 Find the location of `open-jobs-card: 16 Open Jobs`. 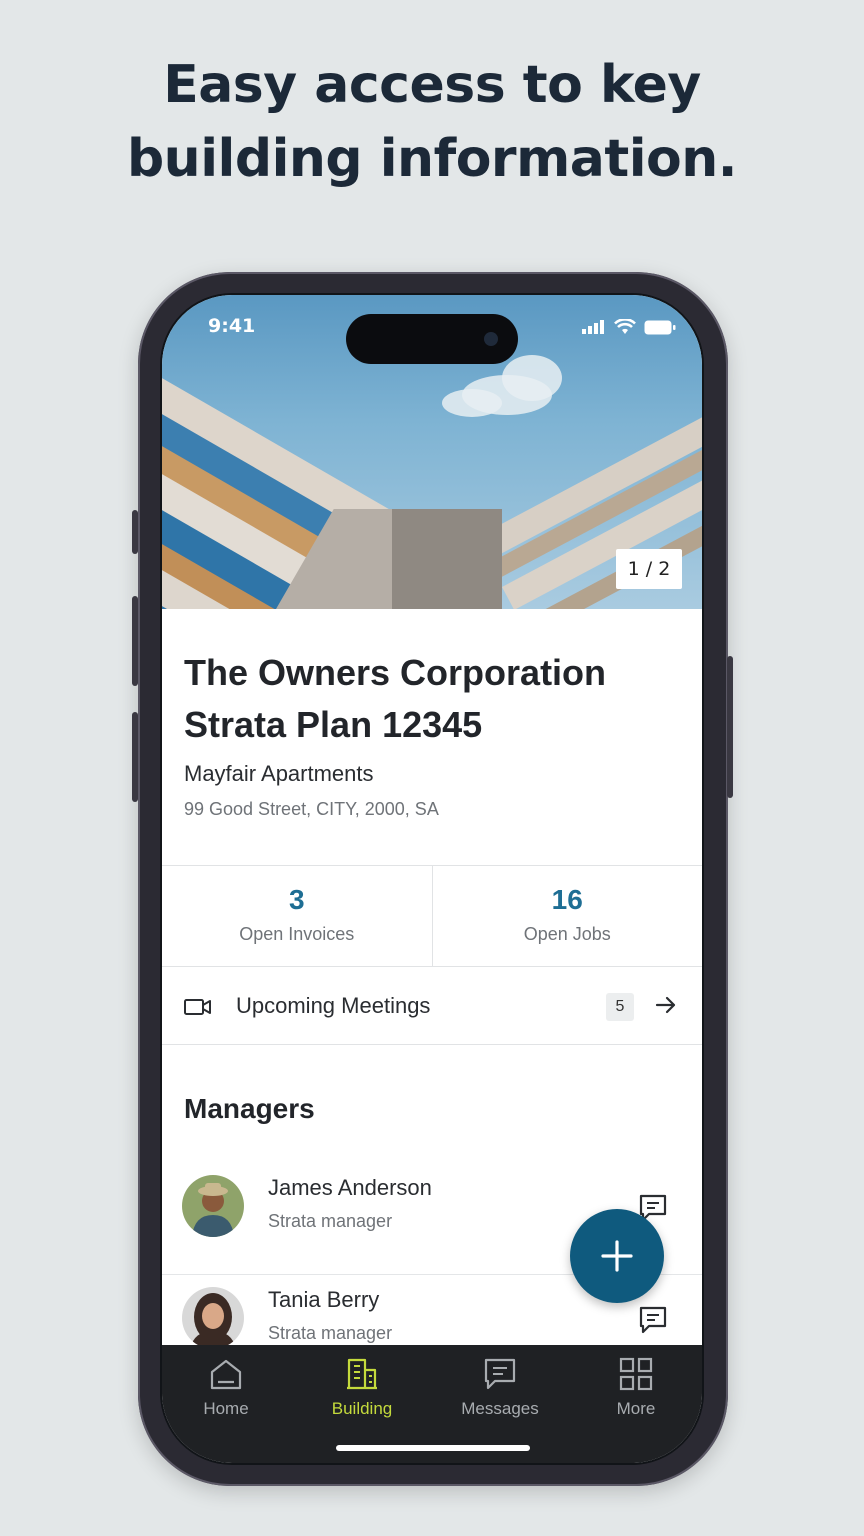

open-jobs-card: 16 Open Jobs is located at coordinates (567, 916).